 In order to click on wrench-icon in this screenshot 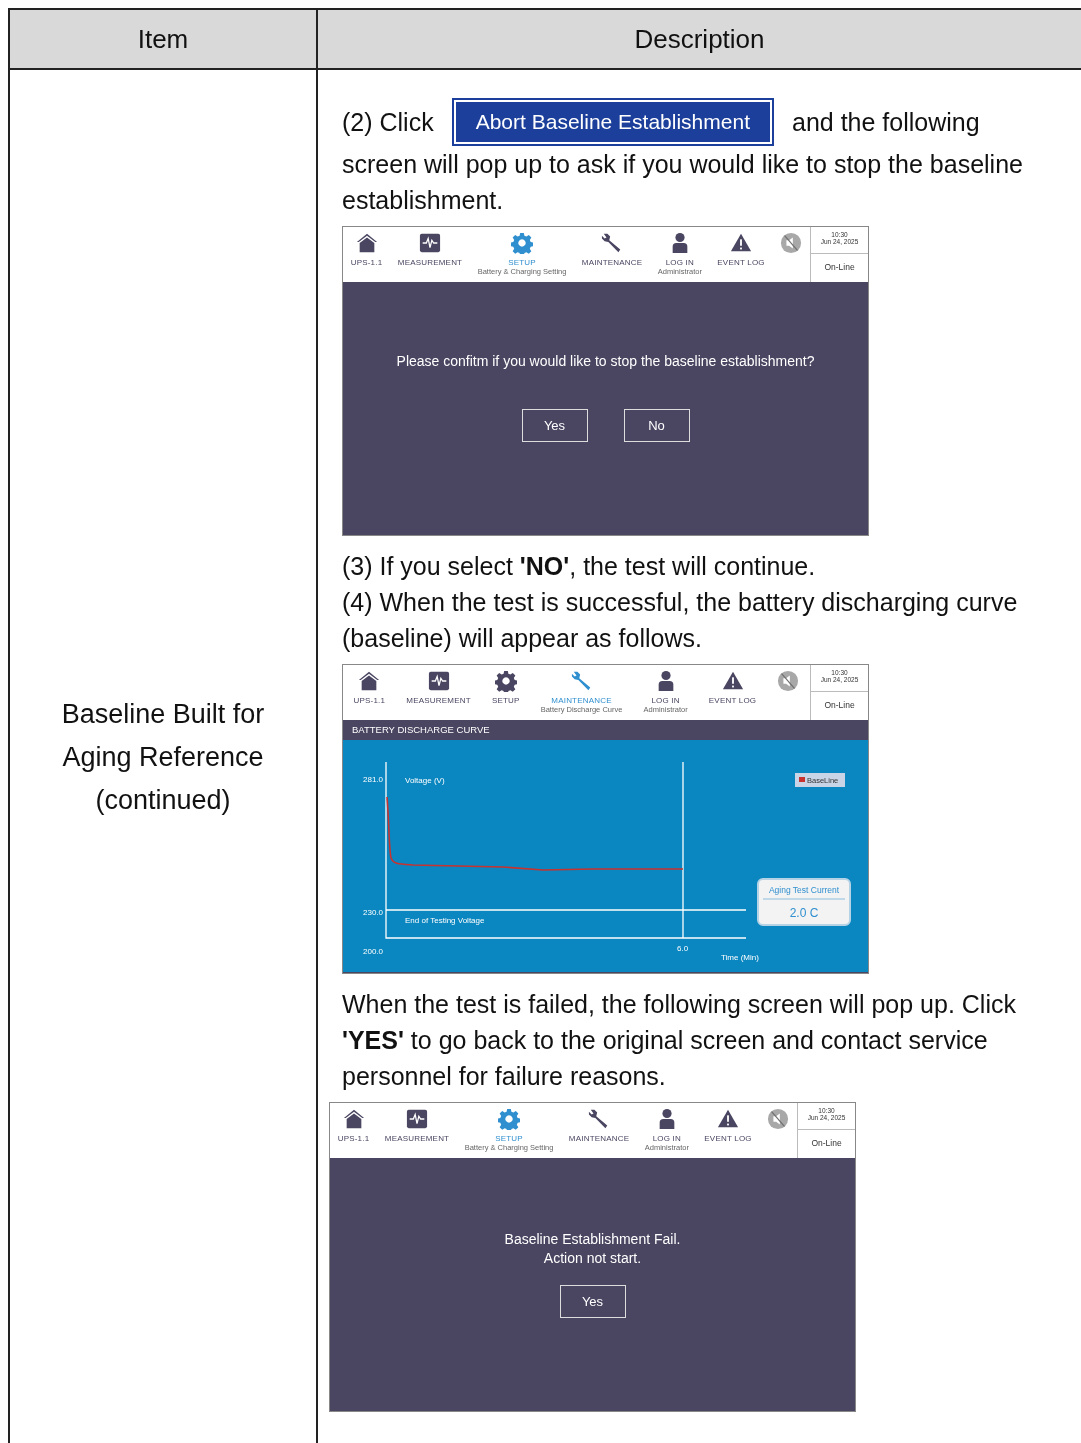, I will do `click(581, 681)`.